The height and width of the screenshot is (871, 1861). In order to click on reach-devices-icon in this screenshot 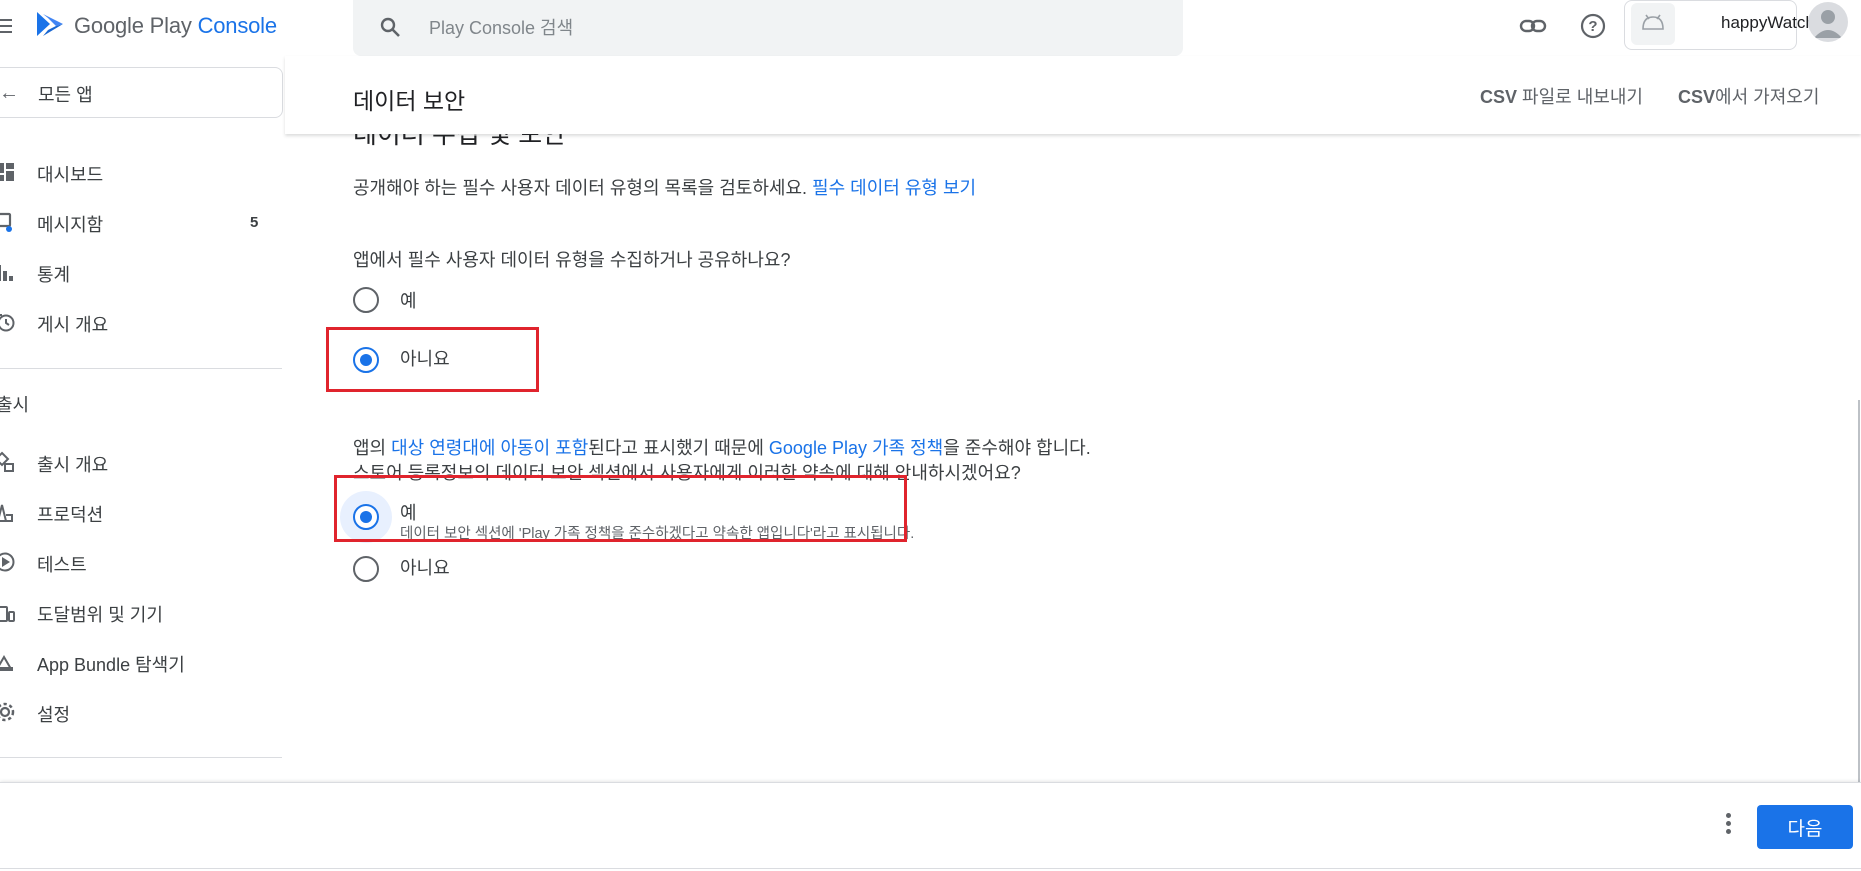, I will do `click(7, 614)`.